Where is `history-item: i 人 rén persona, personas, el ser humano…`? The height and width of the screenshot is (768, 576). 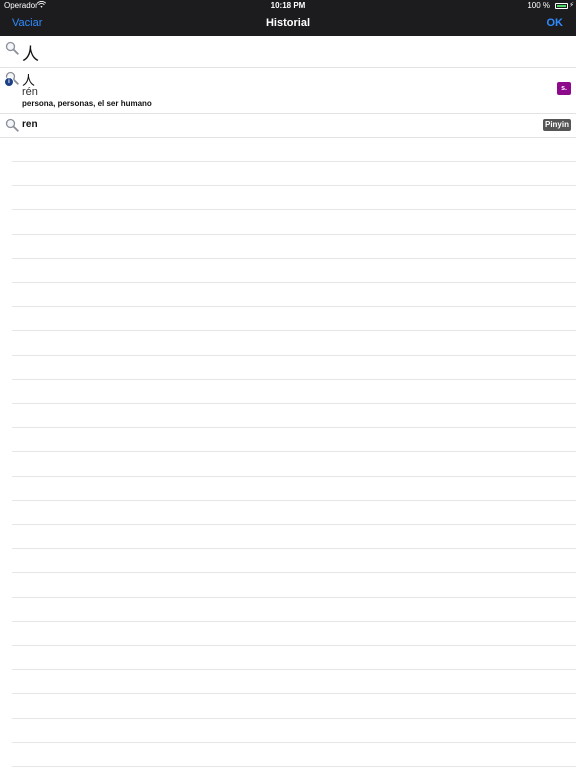 history-item: i 人 rén persona, personas, el ser humano… is located at coordinates (288, 90).